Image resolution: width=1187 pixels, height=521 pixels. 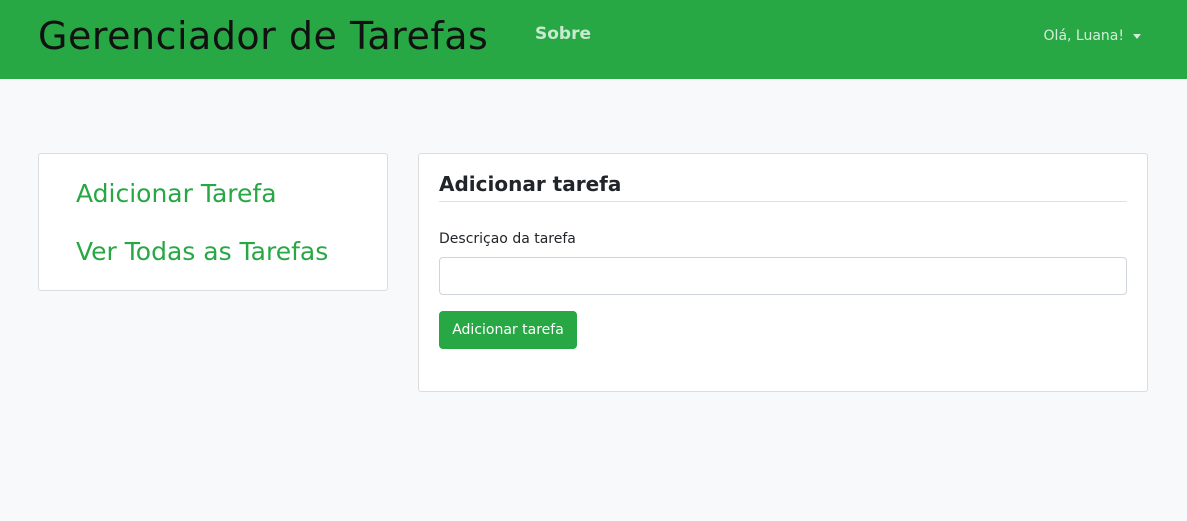 What do you see at coordinates (202, 252) in the screenshot?
I see `sidebar-item-view-tasks: Ver Todas as Tarefas` at bounding box center [202, 252].